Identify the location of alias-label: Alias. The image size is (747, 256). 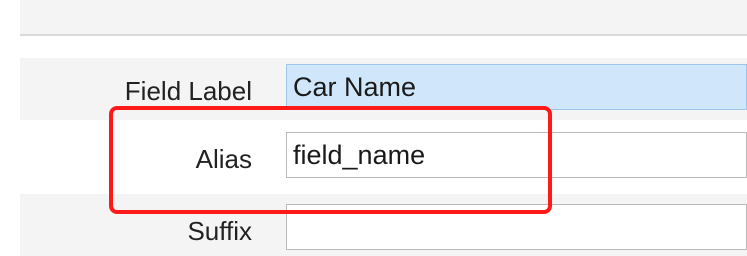
(223, 159).